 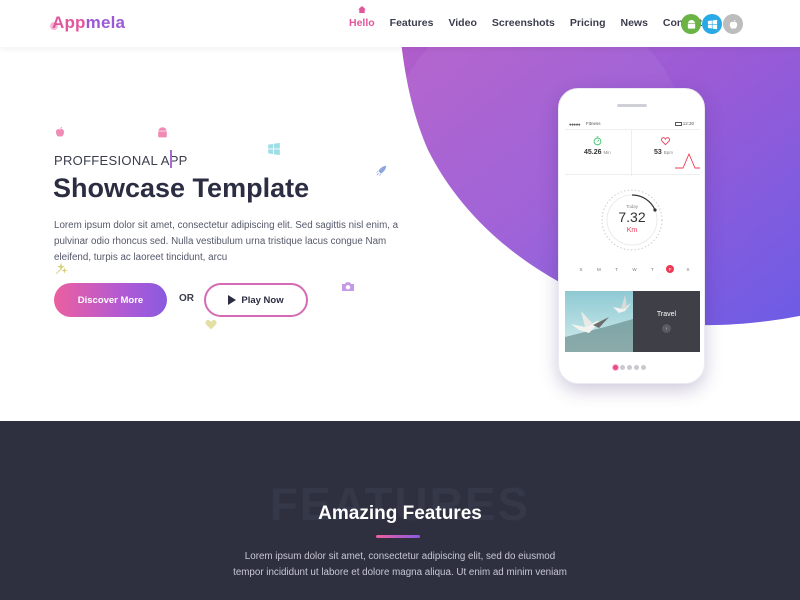 What do you see at coordinates (232, 300) in the screenshot?
I see `play-icon` at bounding box center [232, 300].